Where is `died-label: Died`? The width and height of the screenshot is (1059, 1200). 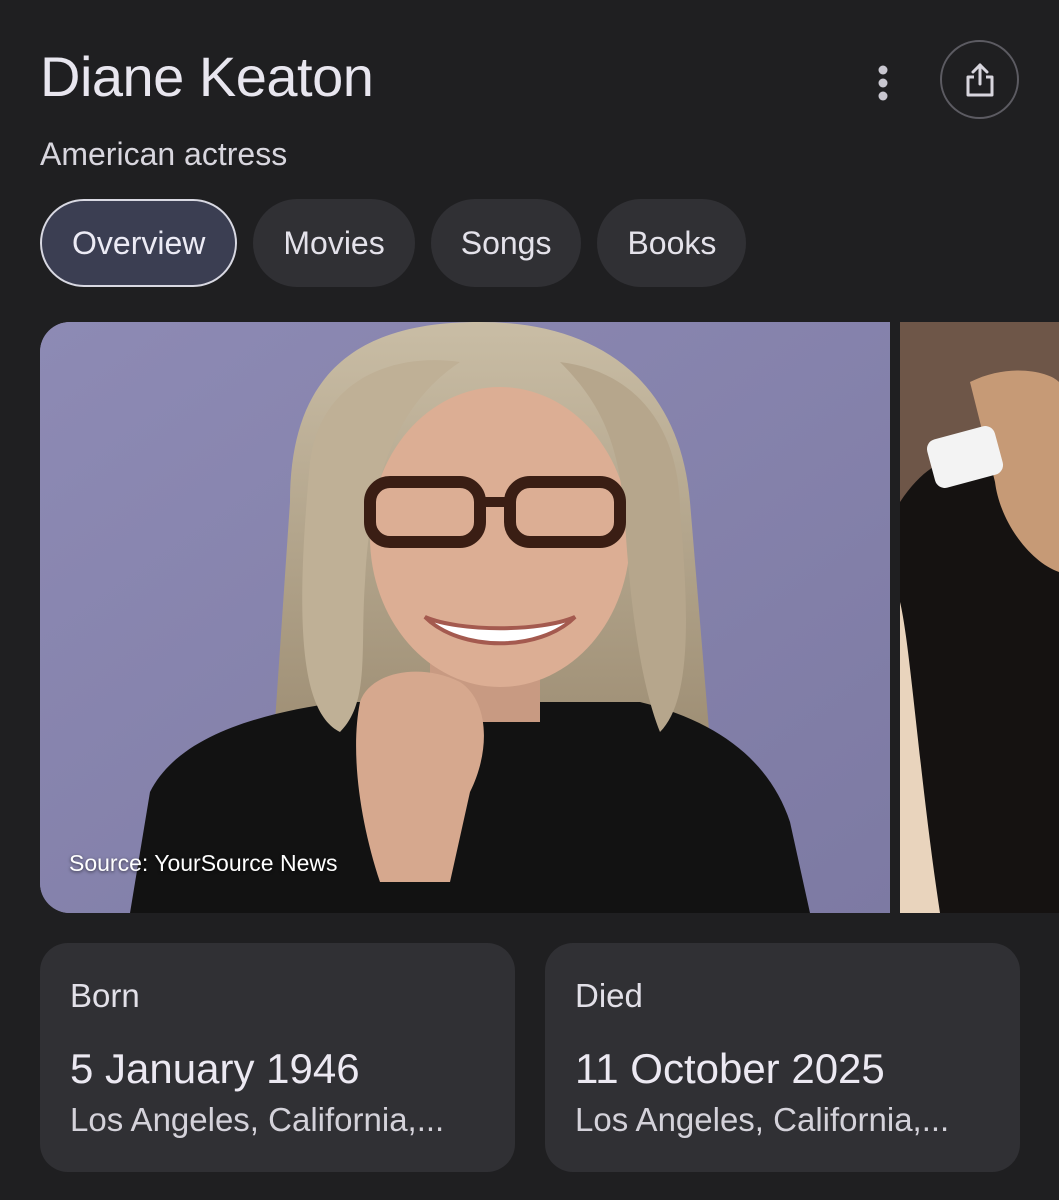
died-label: Died is located at coordinates (609, 995).